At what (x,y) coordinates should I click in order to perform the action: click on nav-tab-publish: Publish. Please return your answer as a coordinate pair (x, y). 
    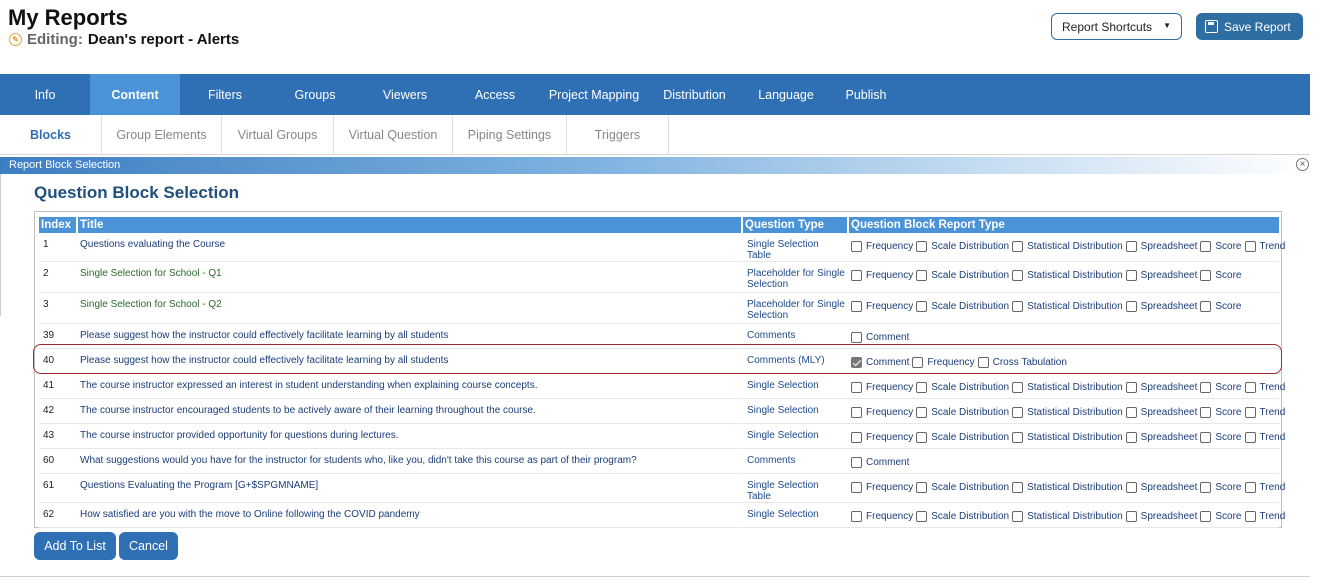
    Looking at the image, I should click on (866, 94).